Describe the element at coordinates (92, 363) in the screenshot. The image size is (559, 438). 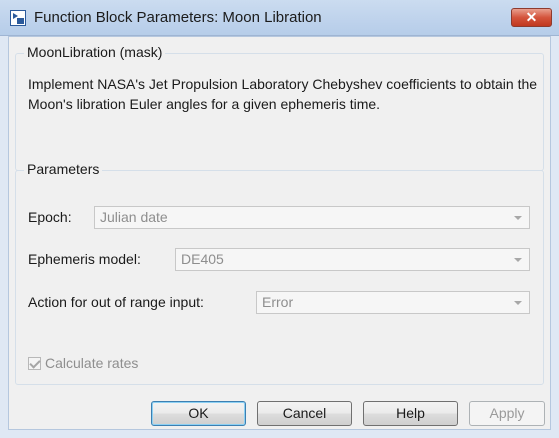
I see `calculate-rates-label: Calculate rates` at that location.